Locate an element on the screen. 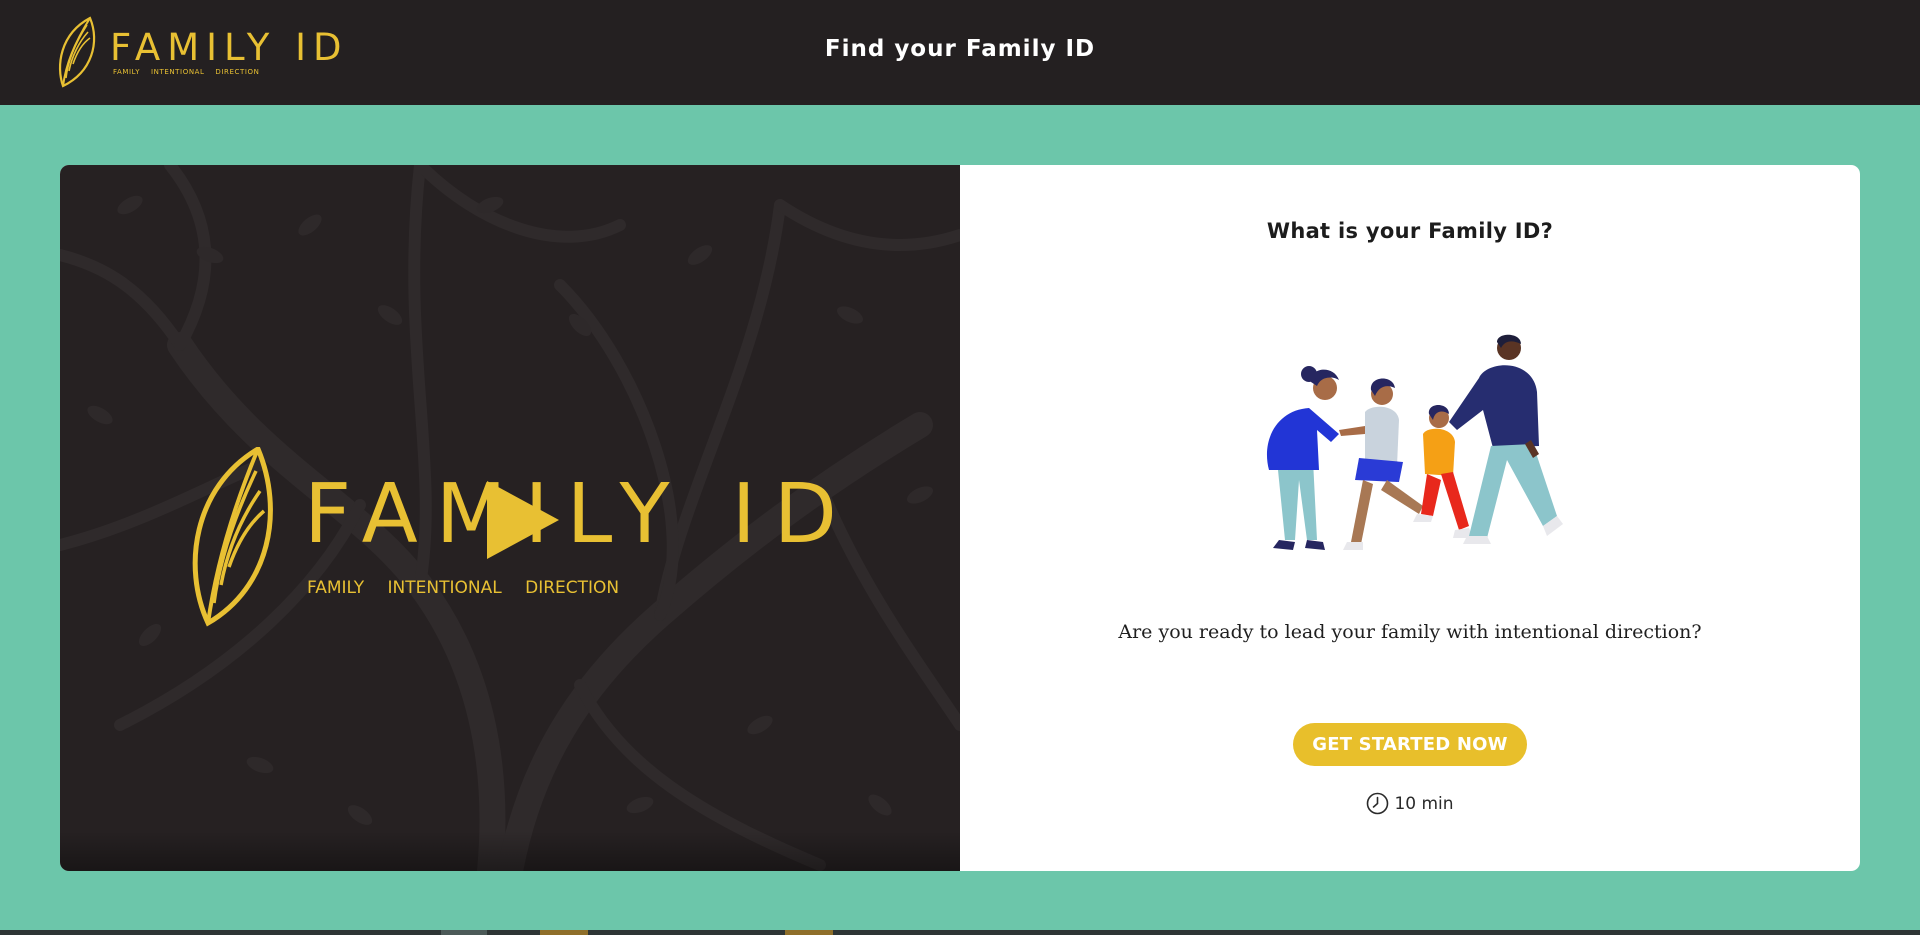 This screenshot has width=1920, height=935. logo-tagline: FAMILY INTENTIONAL DIRECTION is located at coordinates (186, 72).